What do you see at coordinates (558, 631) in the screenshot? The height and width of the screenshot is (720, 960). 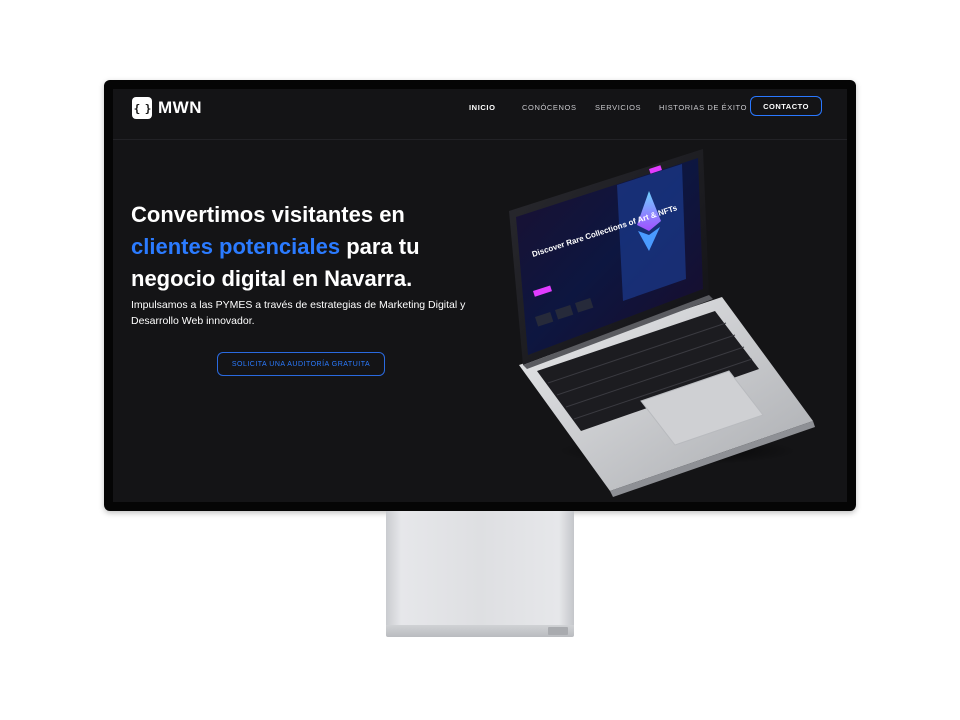 I see `monitor-stand-notch` at bounding box center [558, 631].